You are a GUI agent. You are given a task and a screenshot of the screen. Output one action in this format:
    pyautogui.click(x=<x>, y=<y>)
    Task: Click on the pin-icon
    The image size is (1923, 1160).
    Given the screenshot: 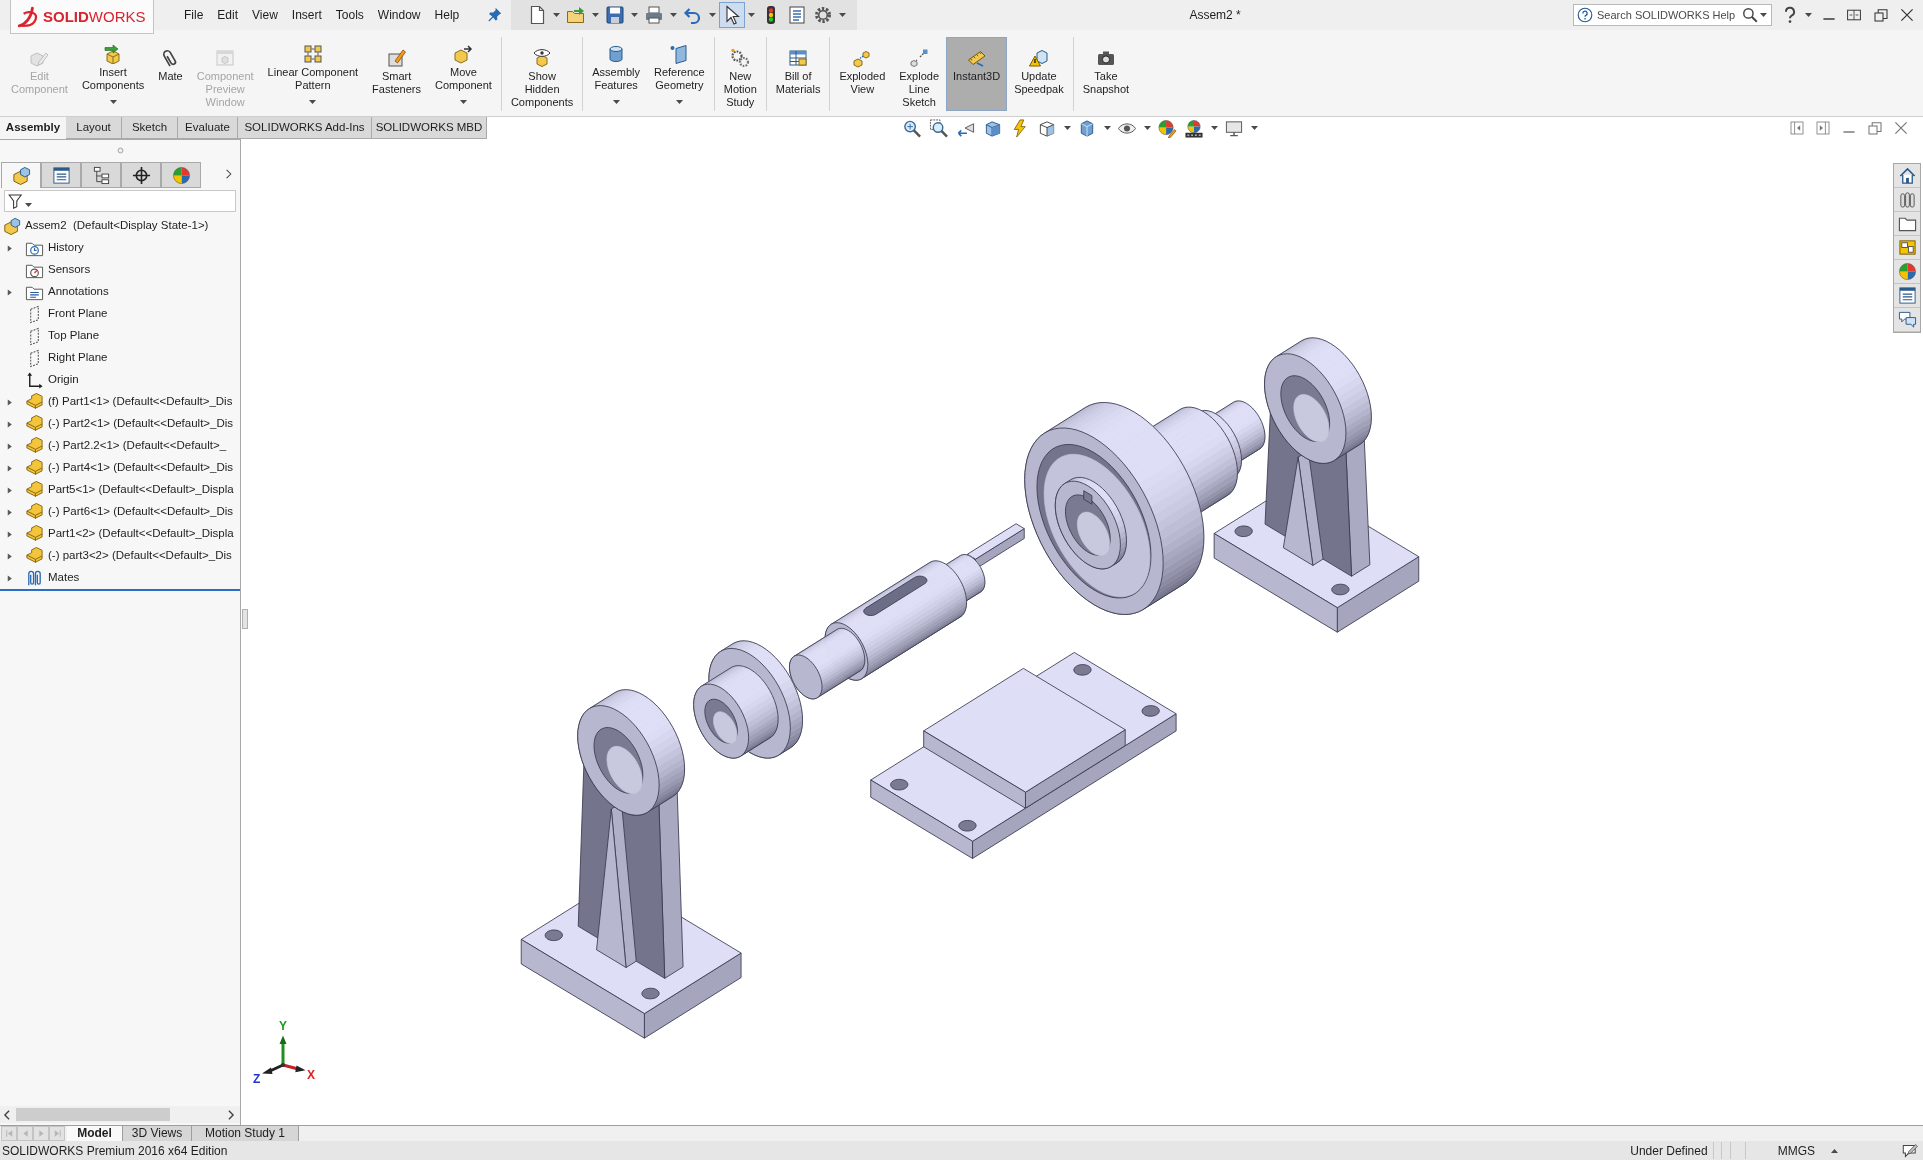 What is the action you would take?
    pyautogui.click(x=494, y=15)
    